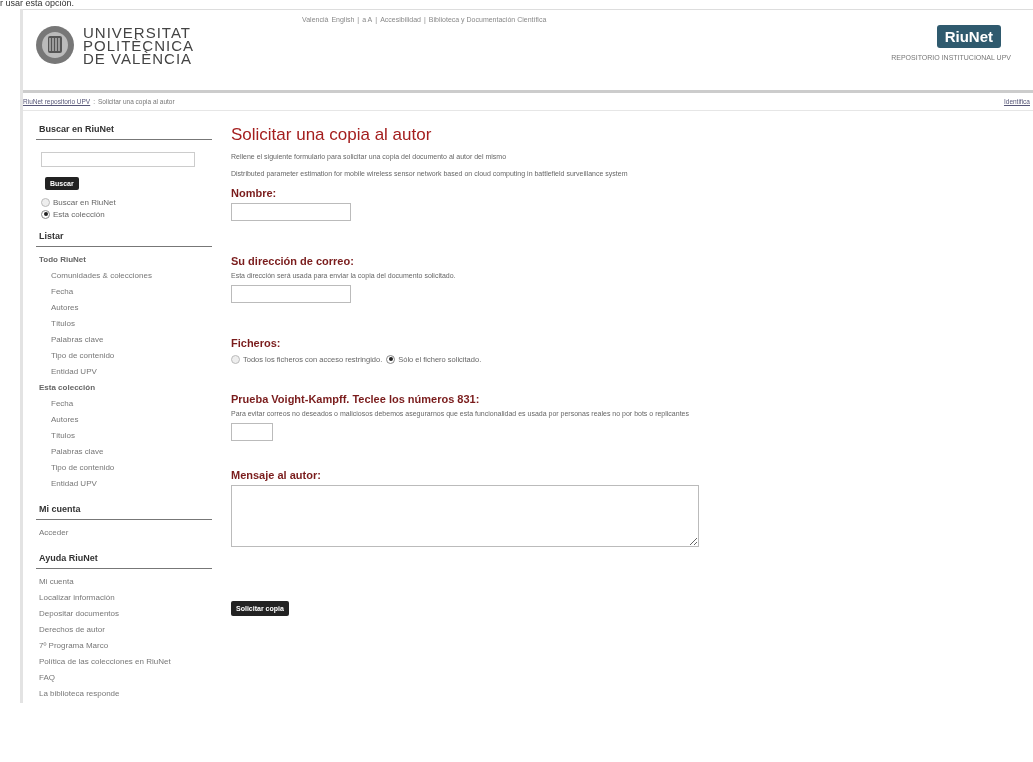 The image size is (1033, 762). What do you see at coordinates (118, 159) in the screenshot?
I see `search-field` at bounding box center [118, 159].